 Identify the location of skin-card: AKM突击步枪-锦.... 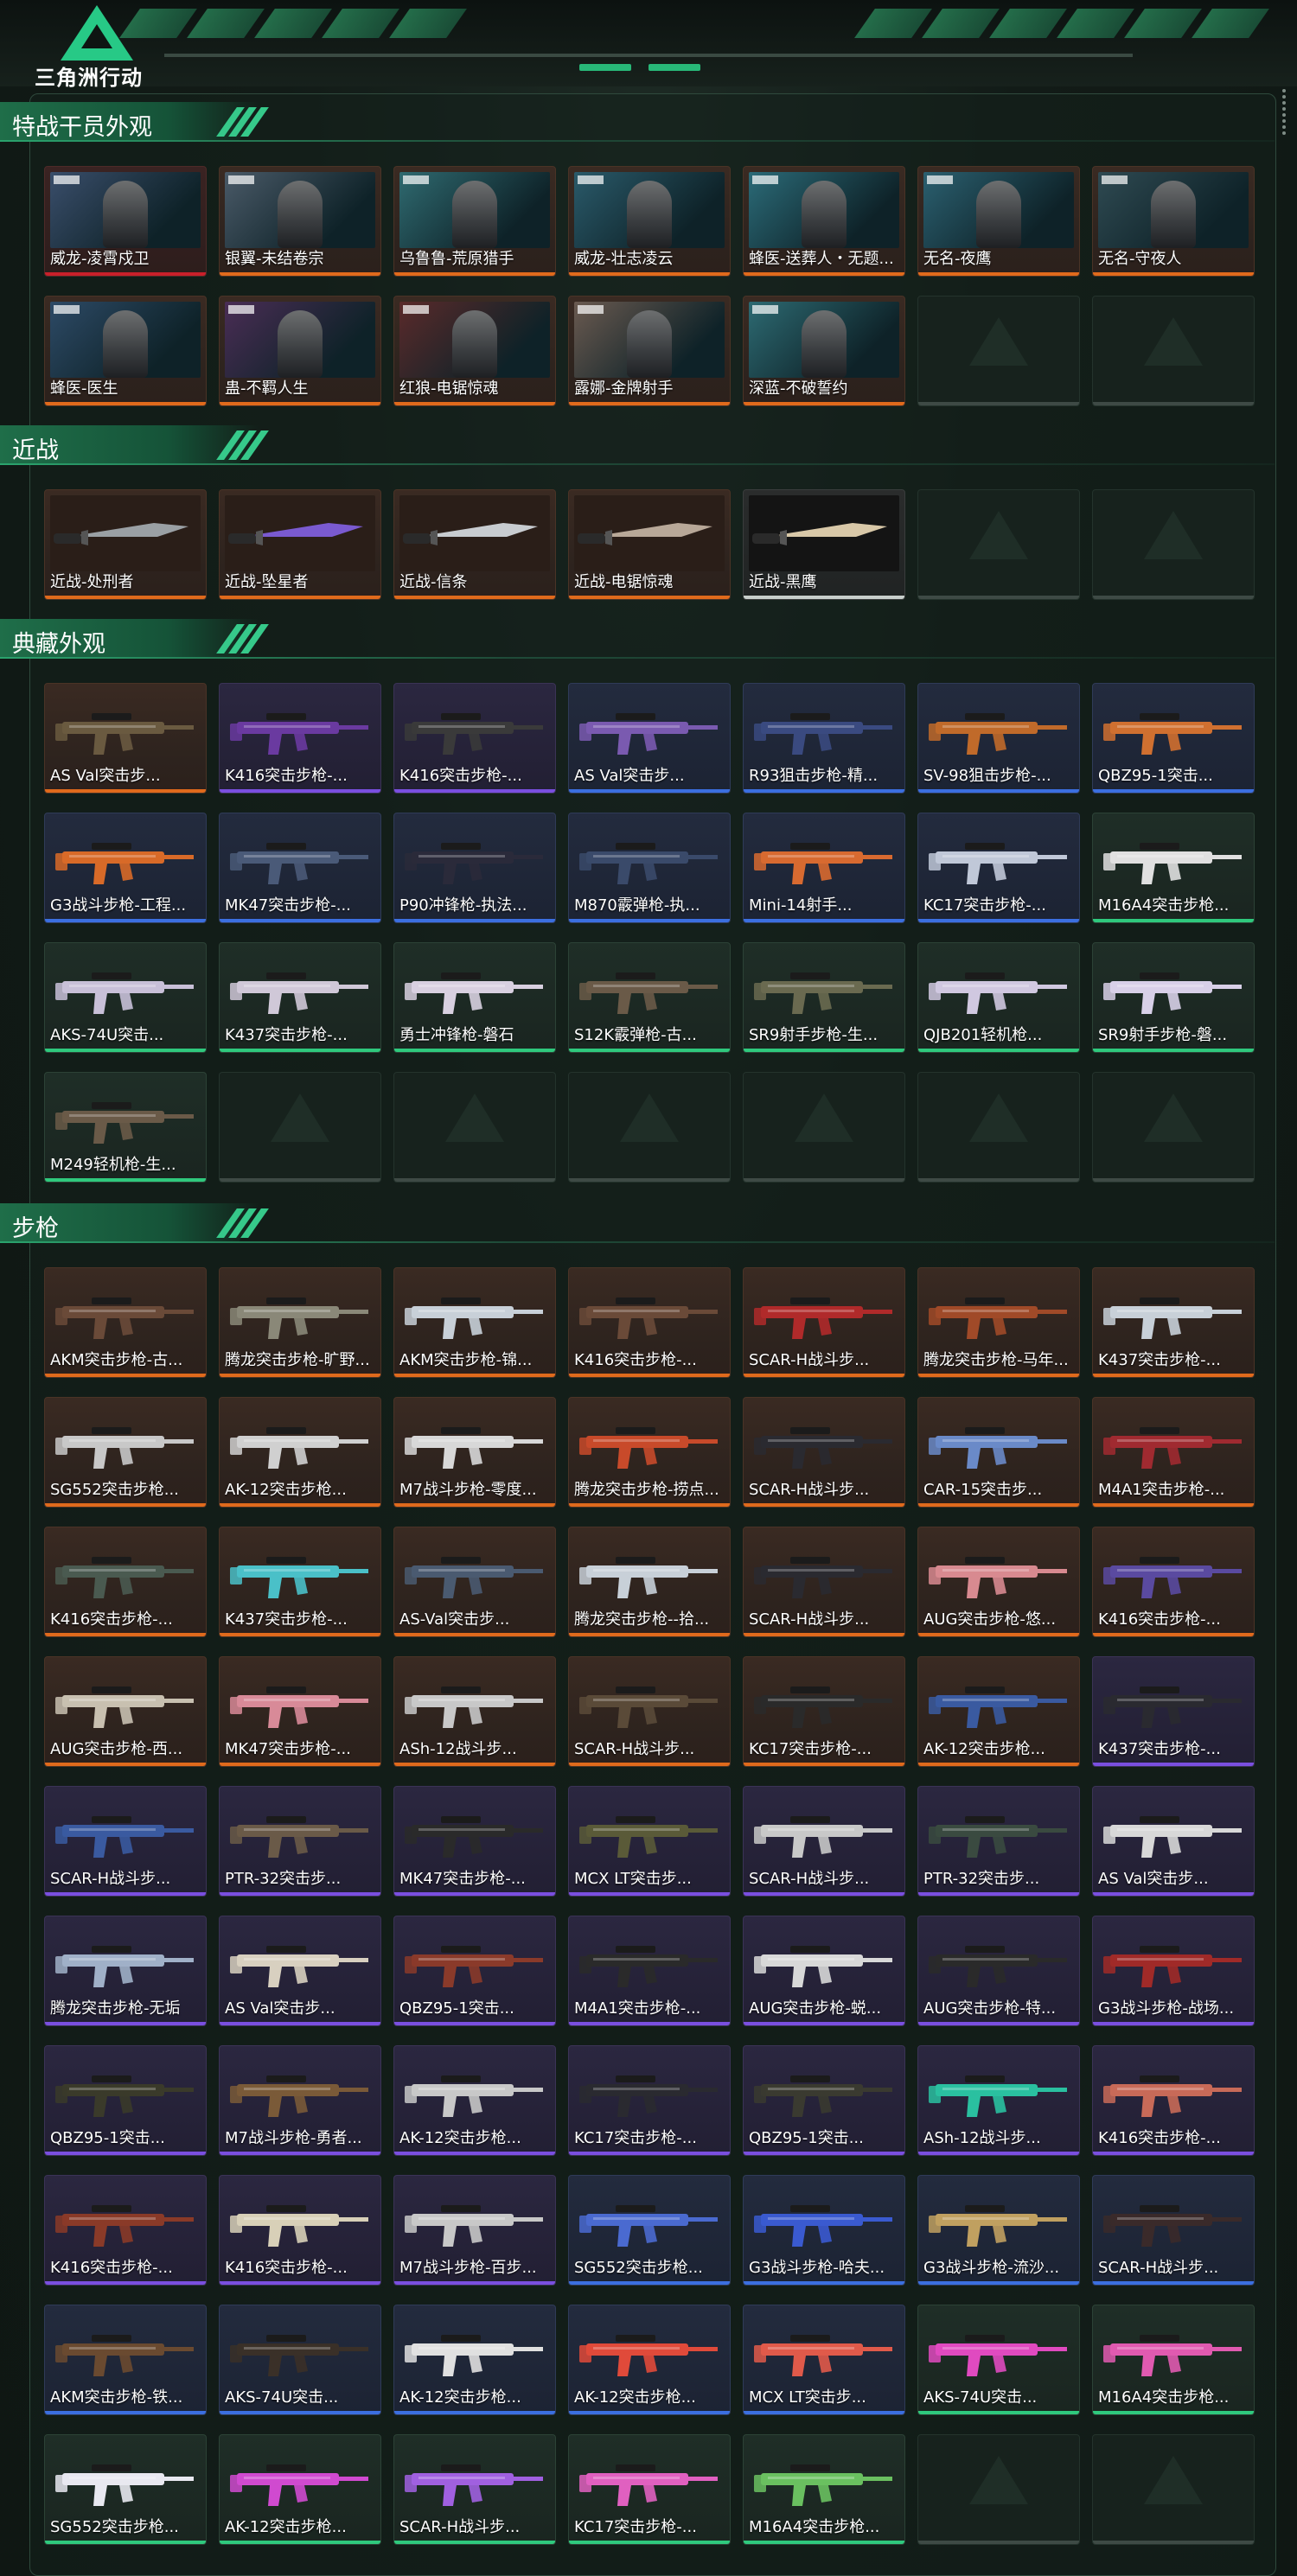
(475, 1322).